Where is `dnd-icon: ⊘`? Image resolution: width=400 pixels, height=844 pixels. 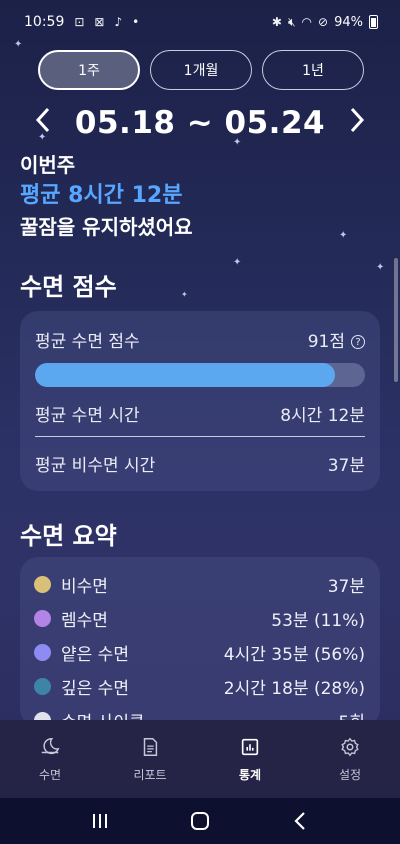 dnd-icon: ⊘ is located at coordinates (323, 22).